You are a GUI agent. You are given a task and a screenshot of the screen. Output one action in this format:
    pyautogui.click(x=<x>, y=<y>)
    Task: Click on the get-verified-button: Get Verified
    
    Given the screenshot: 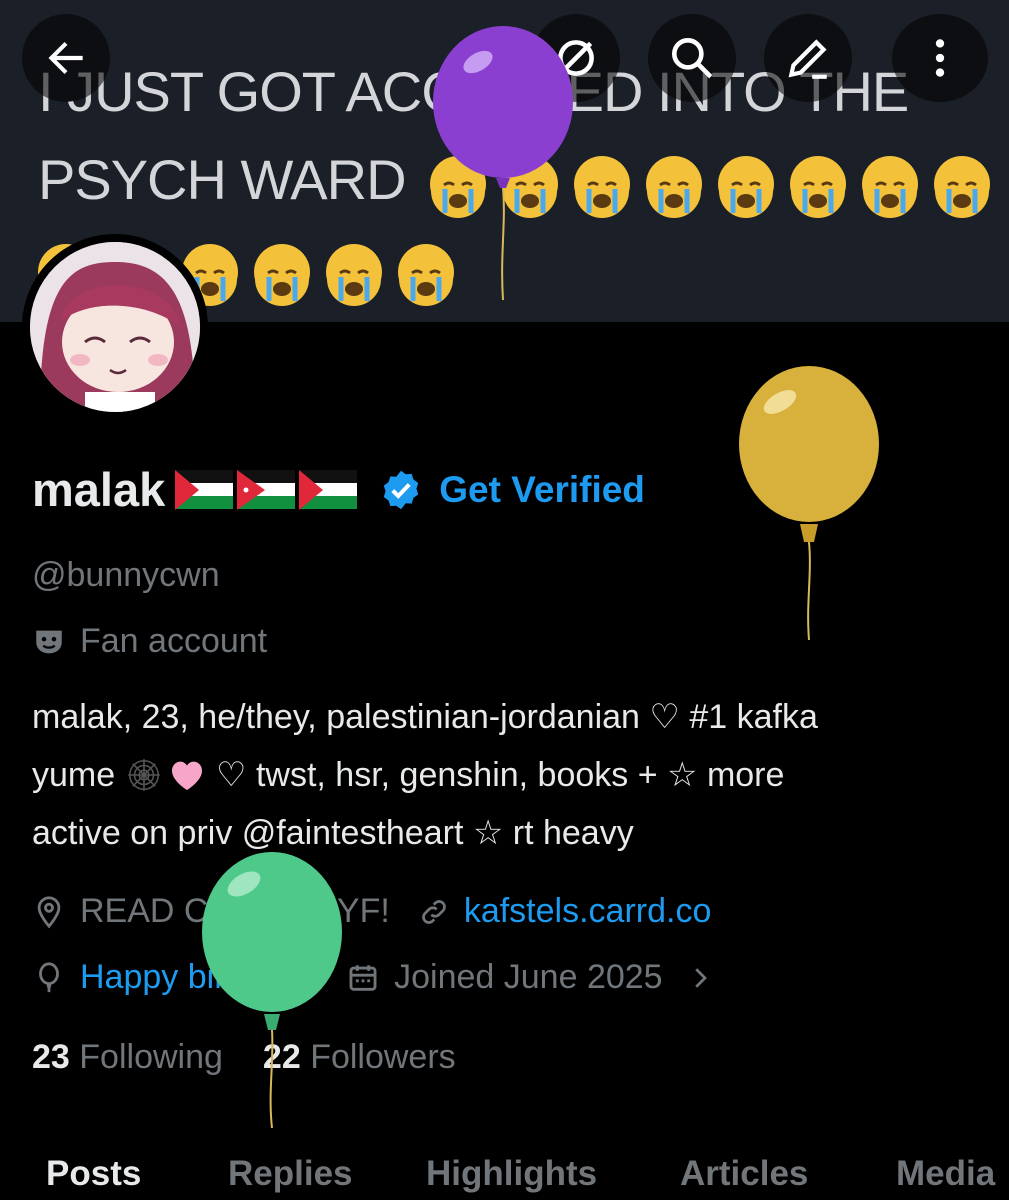 What is the action you would take?
    pyautogui.click(x=512, y=490)
    